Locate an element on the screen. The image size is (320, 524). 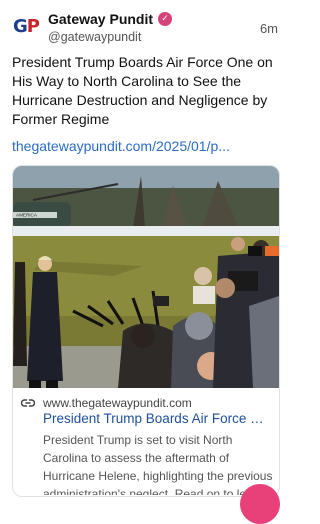
post-header: GP Gateway Pundit ✓ @gatewaypundit 6m is located at coordinates (145, 28).